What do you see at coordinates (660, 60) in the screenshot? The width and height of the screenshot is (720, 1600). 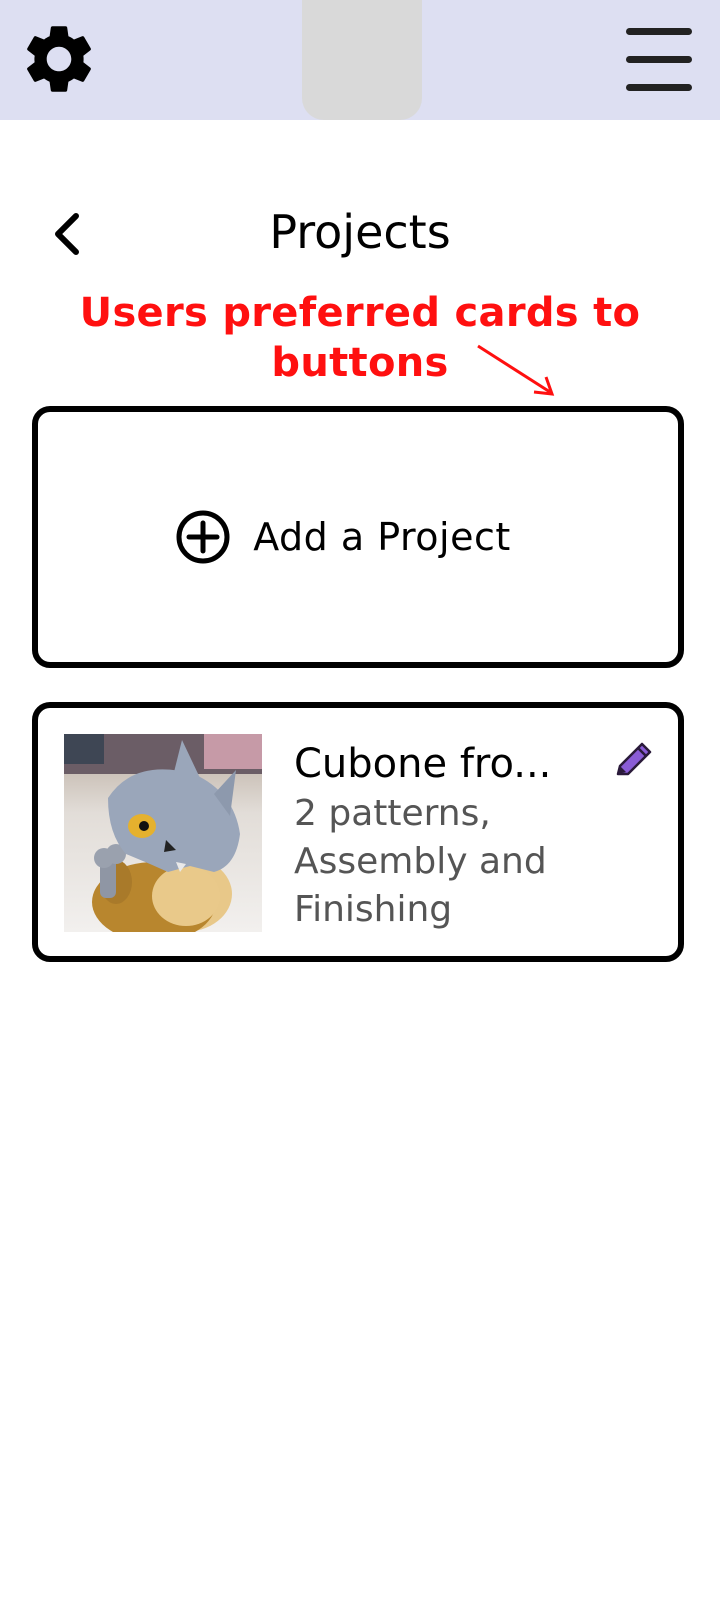 I see `hamburger-menu-icon` at bounding box center [660, 60].